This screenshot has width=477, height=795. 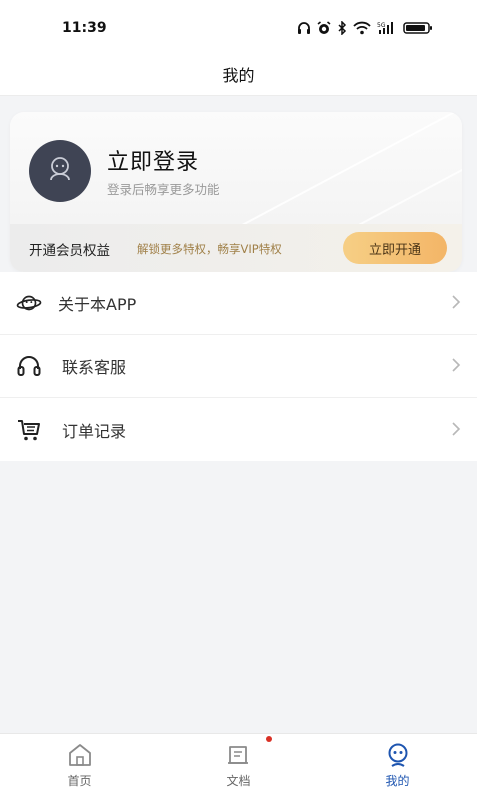 I want to click on status-icons: 5G, so click(x=365, y=28).